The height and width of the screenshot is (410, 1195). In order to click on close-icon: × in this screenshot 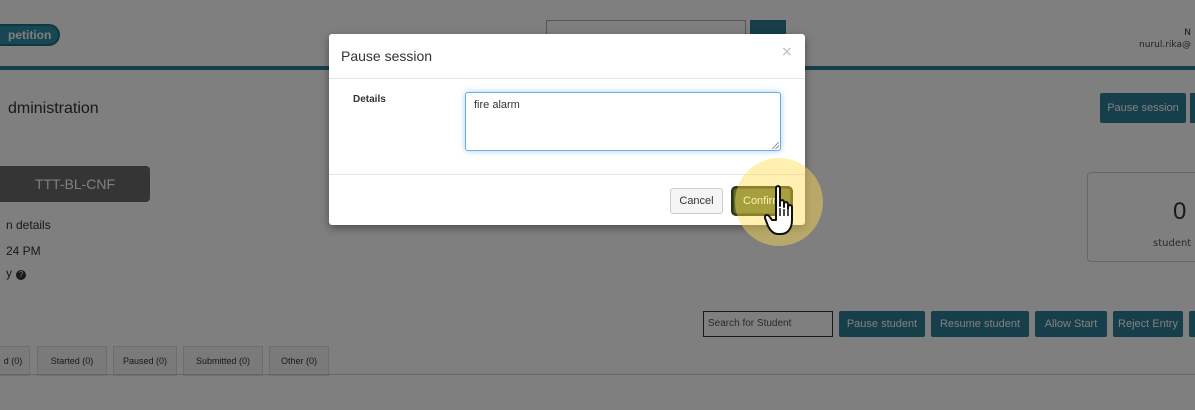, I will do `click(787, 52)`.